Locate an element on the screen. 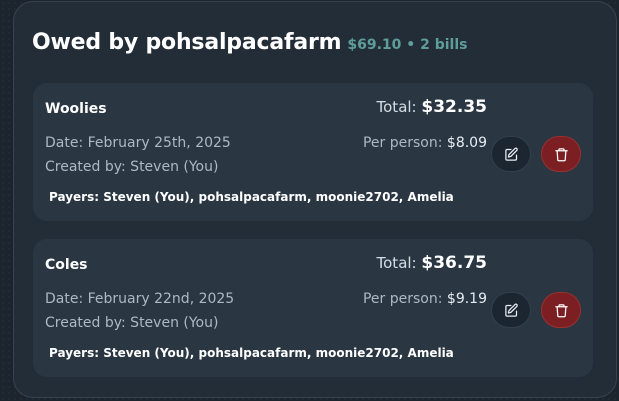  bill-date: Date: February 22nd, 2025 is located at coordinates (140, 299).